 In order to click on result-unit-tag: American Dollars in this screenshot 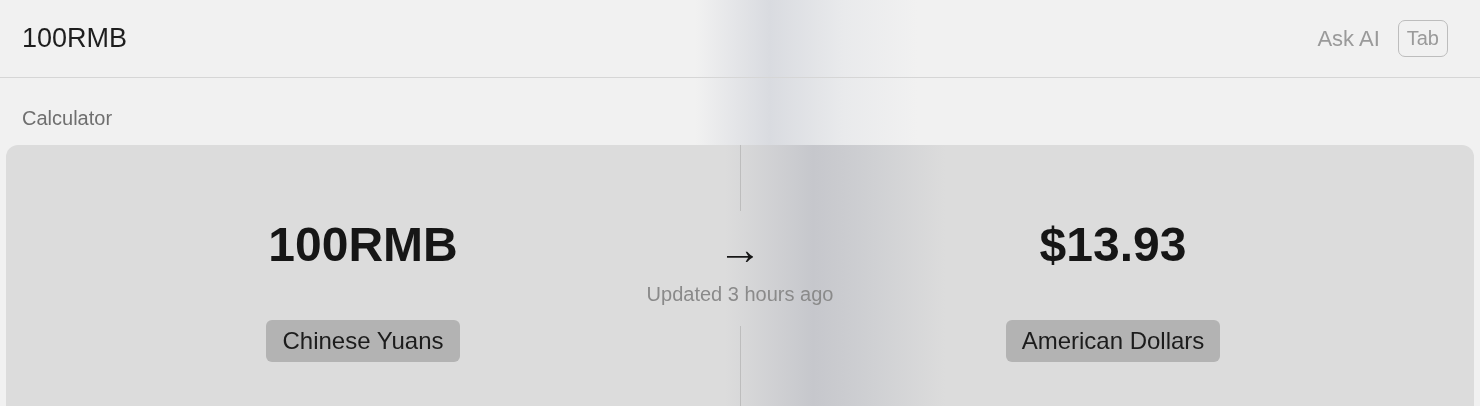, I will do `click(1113, 341)`.